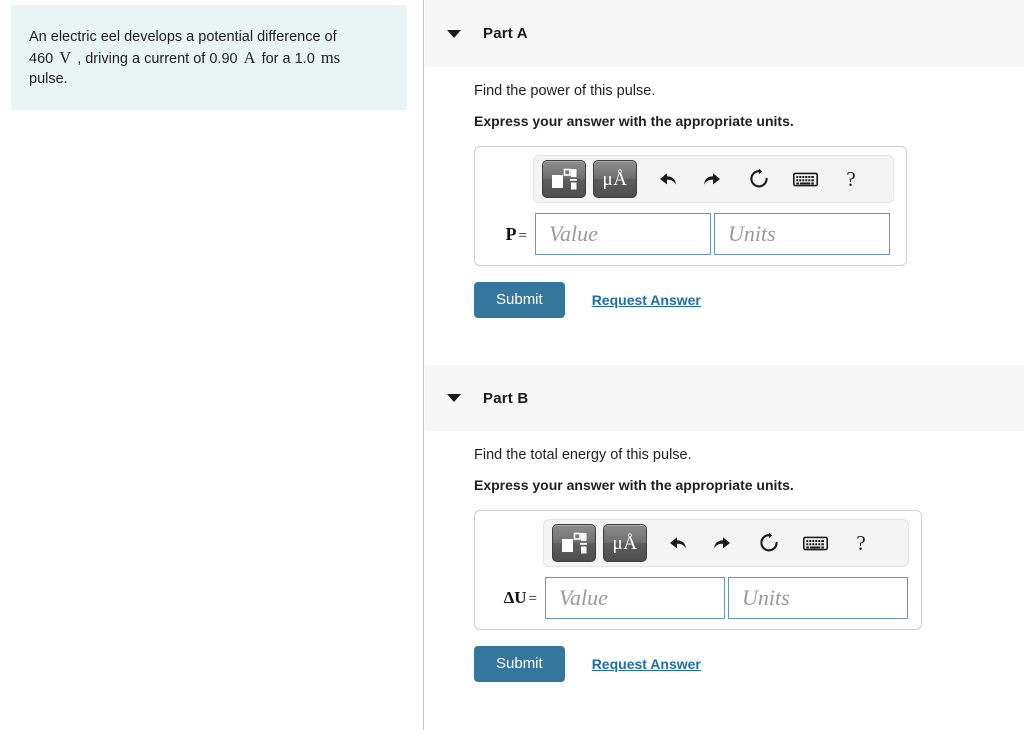 The width and height of the screenshot is (1024, 730). What do you see at coordinates (724, 398) in the screenshot?
I see `part-b-header: Part B` at bounding box center [724, 398].